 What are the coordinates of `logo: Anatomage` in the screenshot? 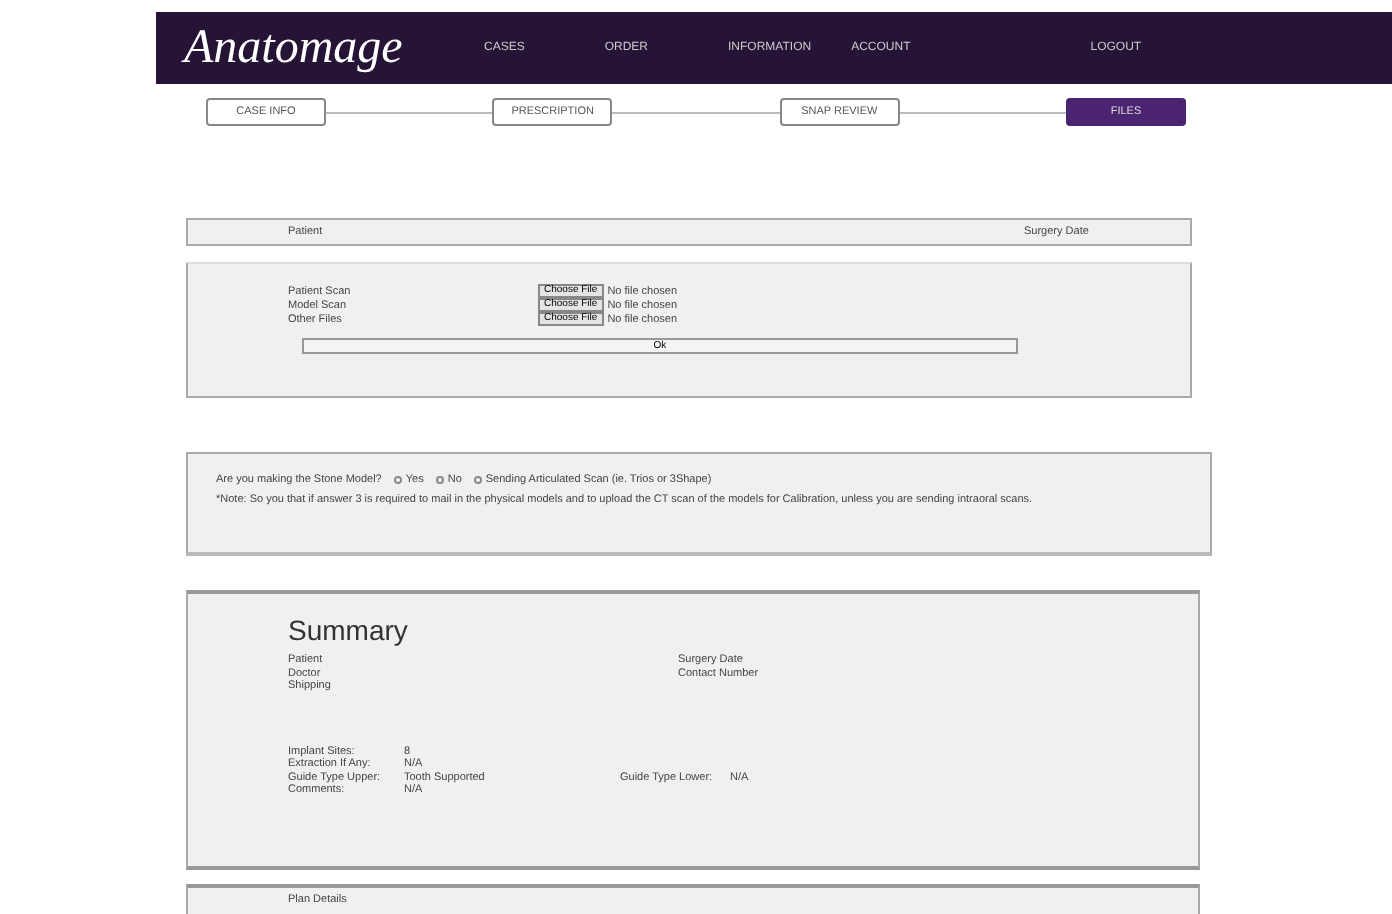 It's located at (294, 48).